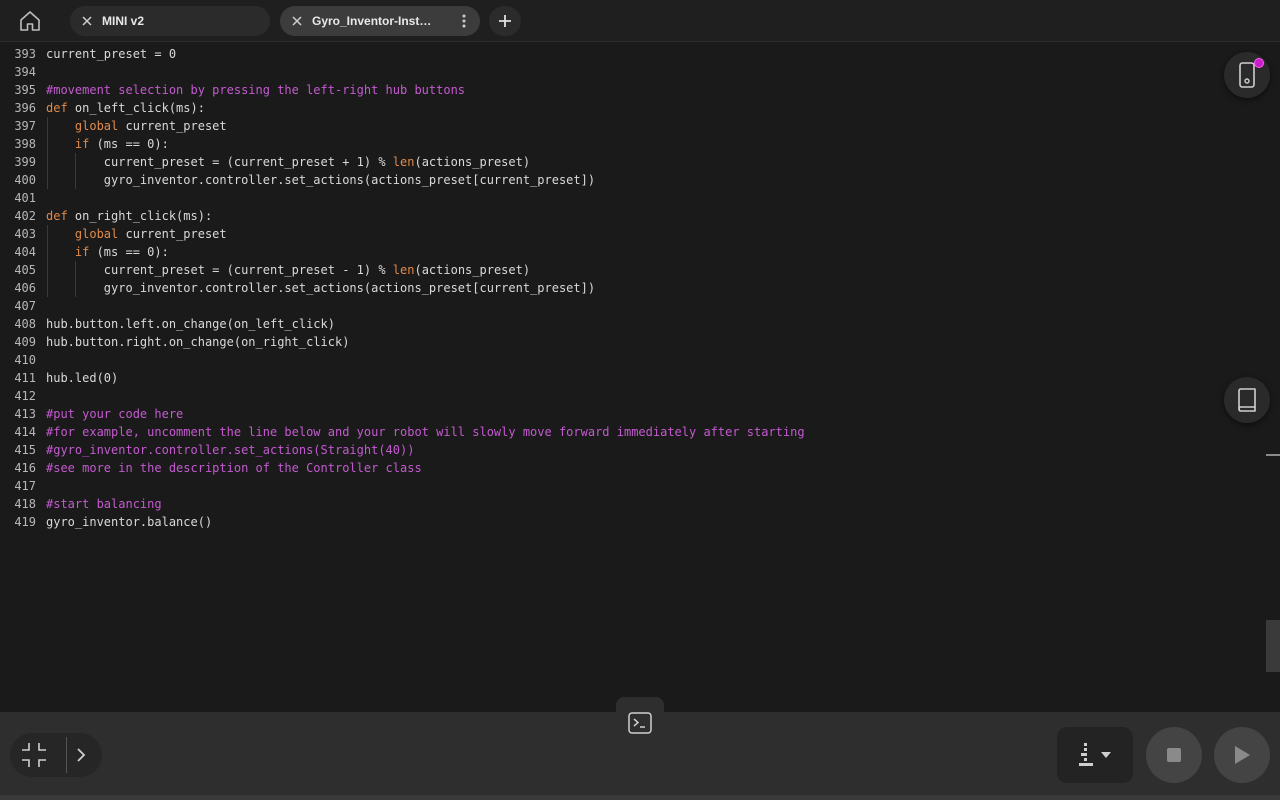 This screenshot has width=1280, height=800. Describe the element at coordinates (25, 252) in the screenshot. I see `line-number: 404` at that location.